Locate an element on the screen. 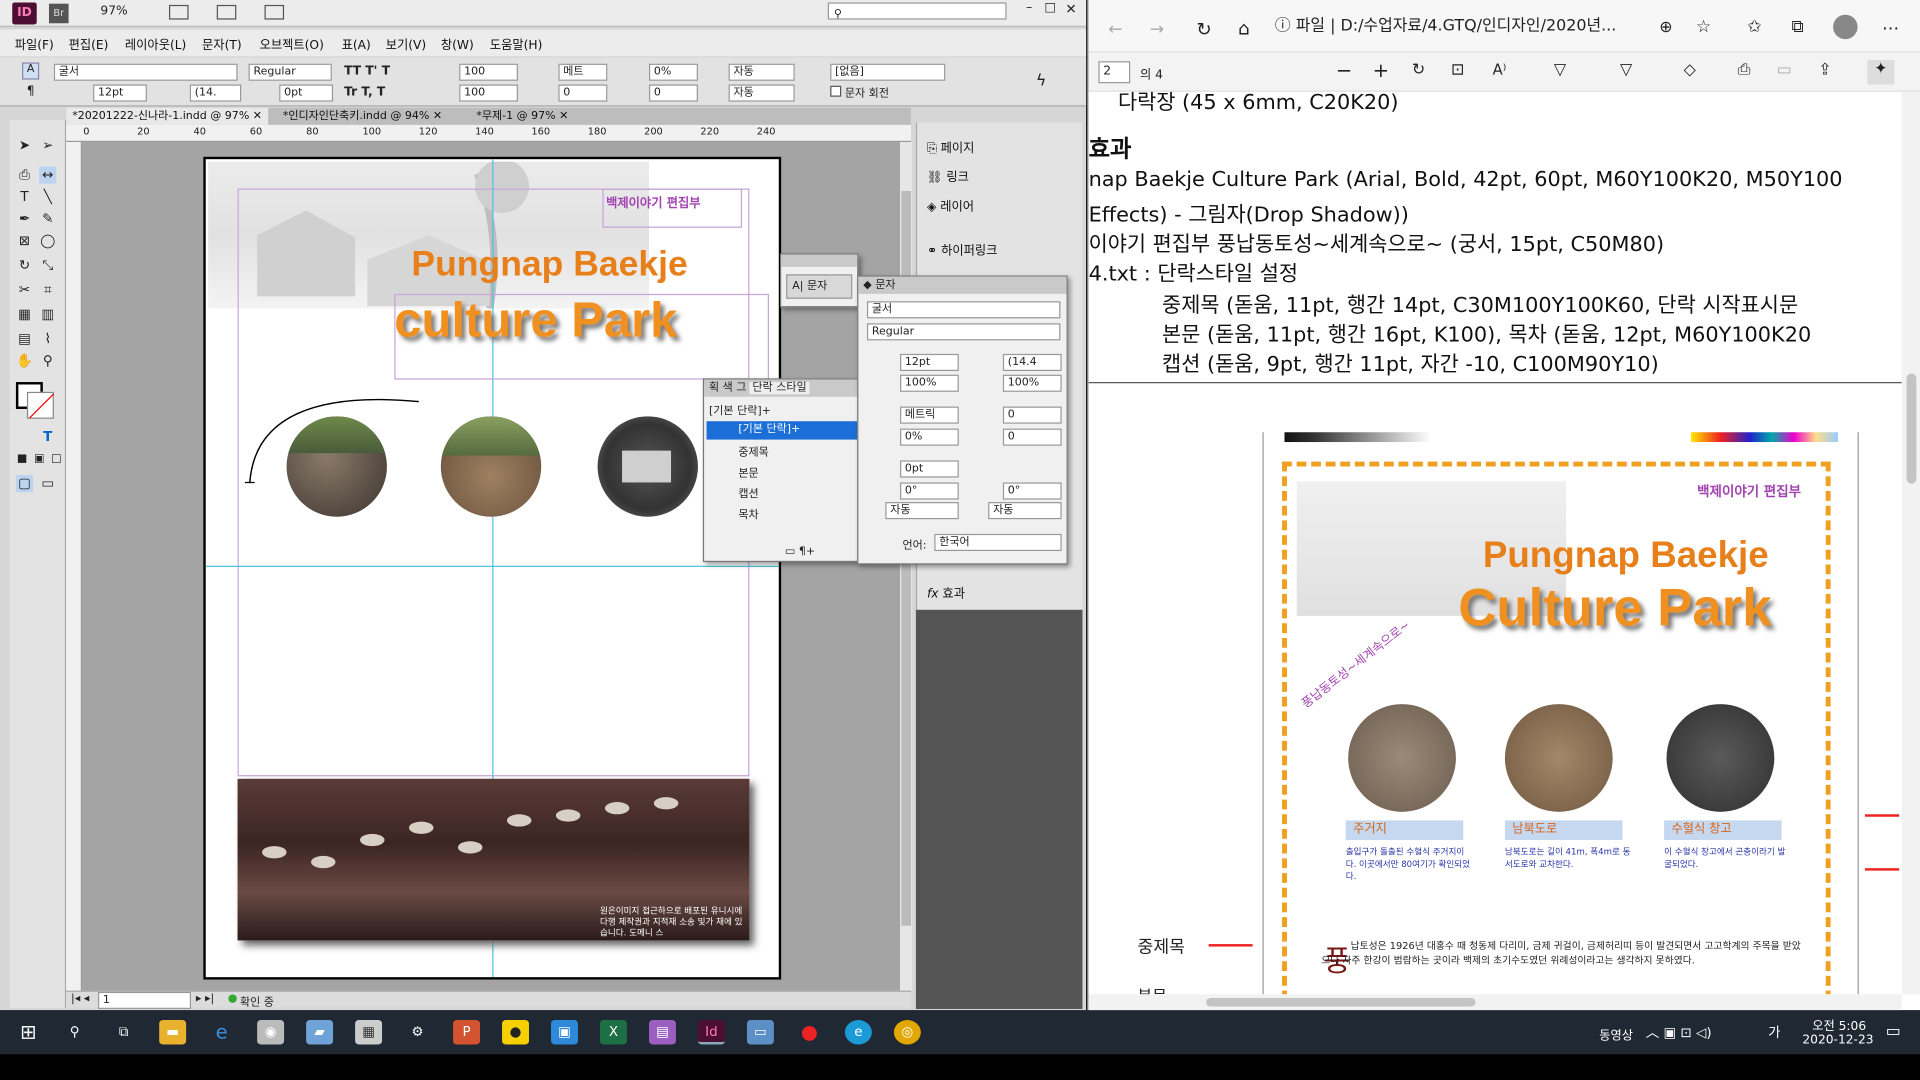 The image size is (1920, 1080). app-icon: ▭ is located at coordinates (760, 1032).